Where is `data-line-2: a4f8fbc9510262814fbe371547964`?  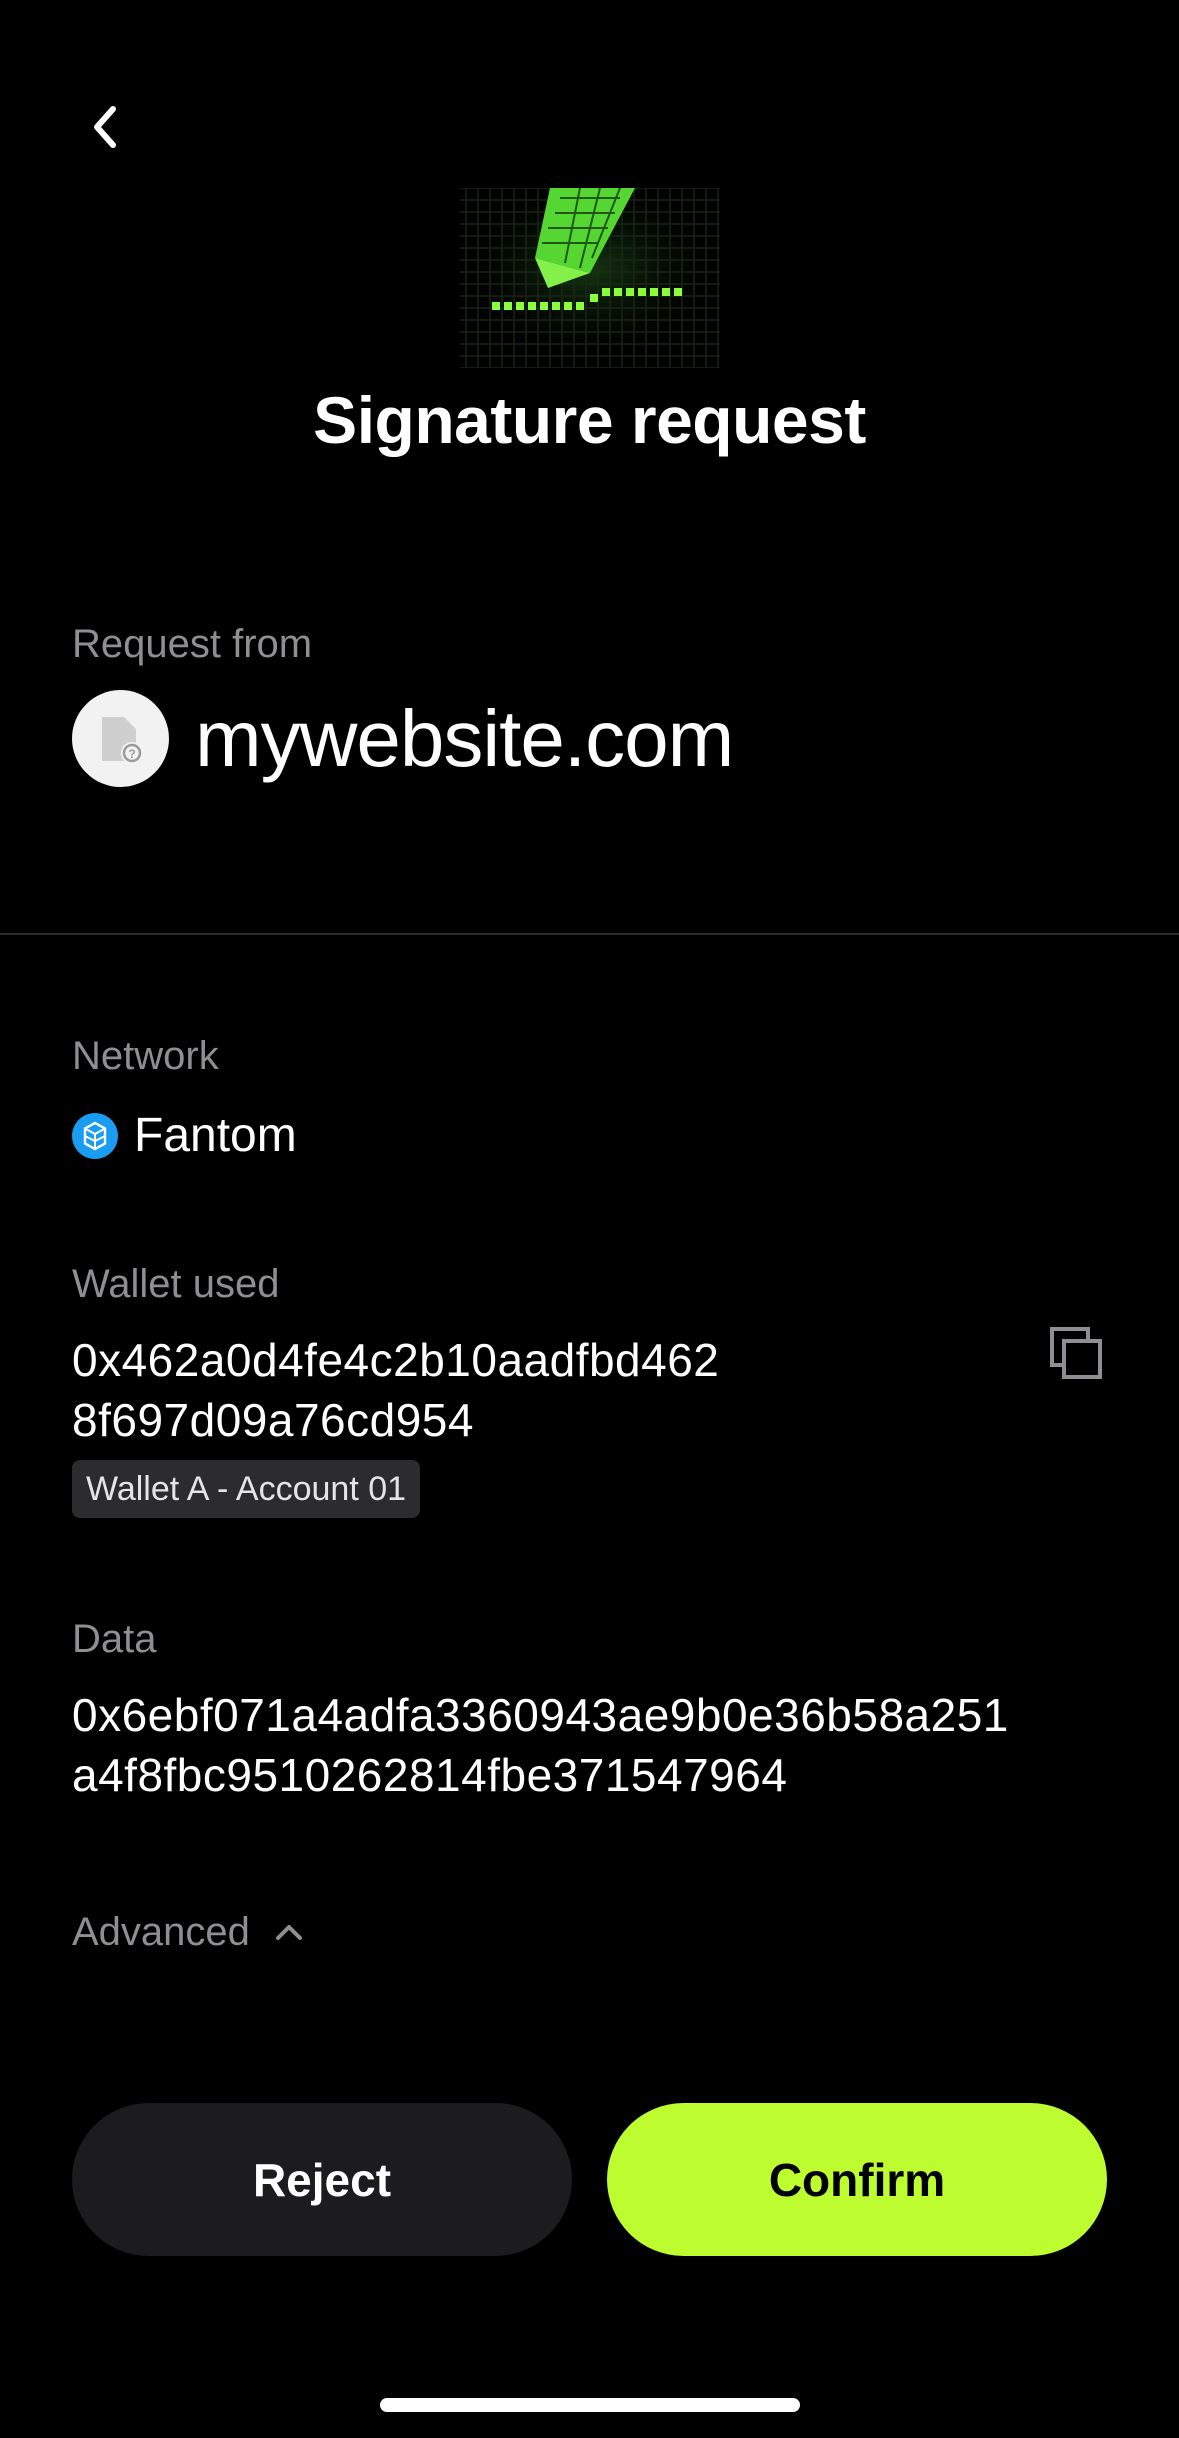
data-line-2: a4f8fbc9510262814fbe371547964 is located at coordinates (430, 1775).